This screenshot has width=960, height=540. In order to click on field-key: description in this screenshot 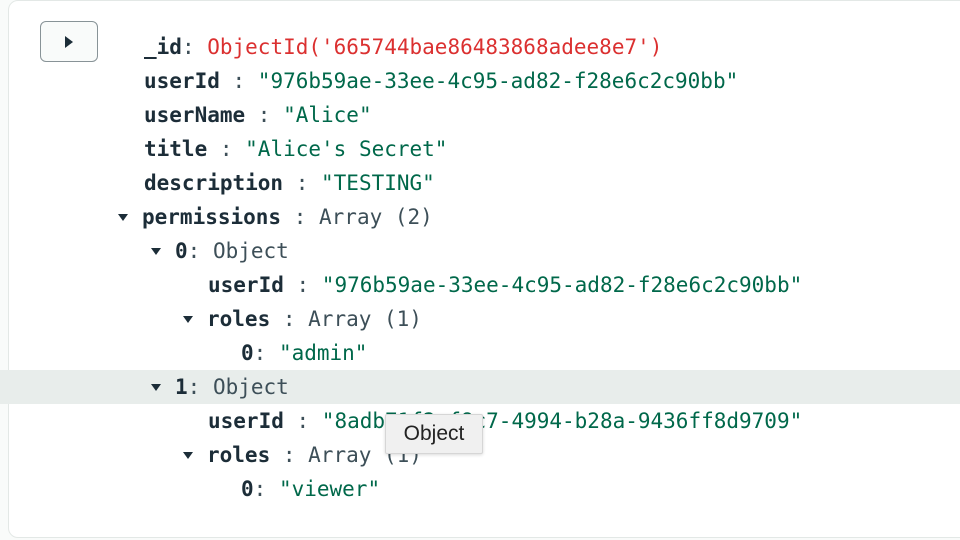, I will do `click(214, 183)`.